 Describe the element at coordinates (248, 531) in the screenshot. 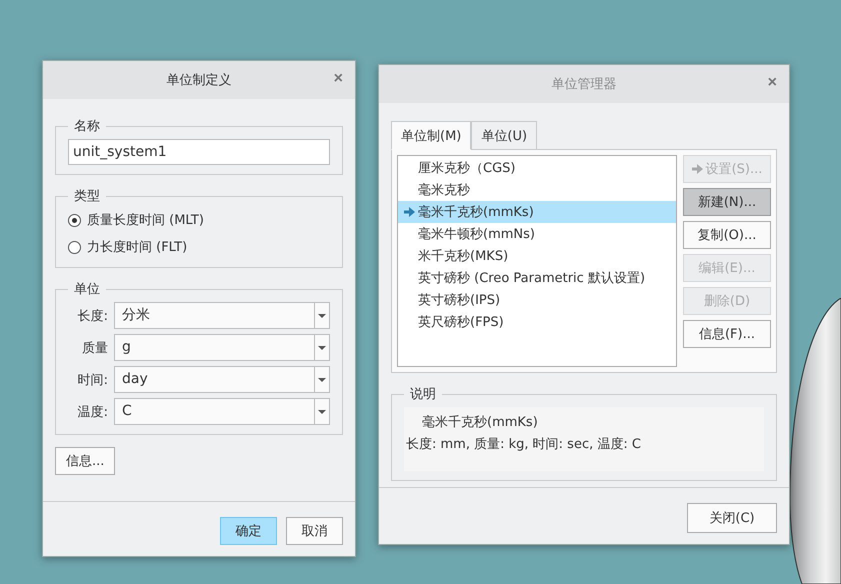

I see `ok-button: 确定` at that location.